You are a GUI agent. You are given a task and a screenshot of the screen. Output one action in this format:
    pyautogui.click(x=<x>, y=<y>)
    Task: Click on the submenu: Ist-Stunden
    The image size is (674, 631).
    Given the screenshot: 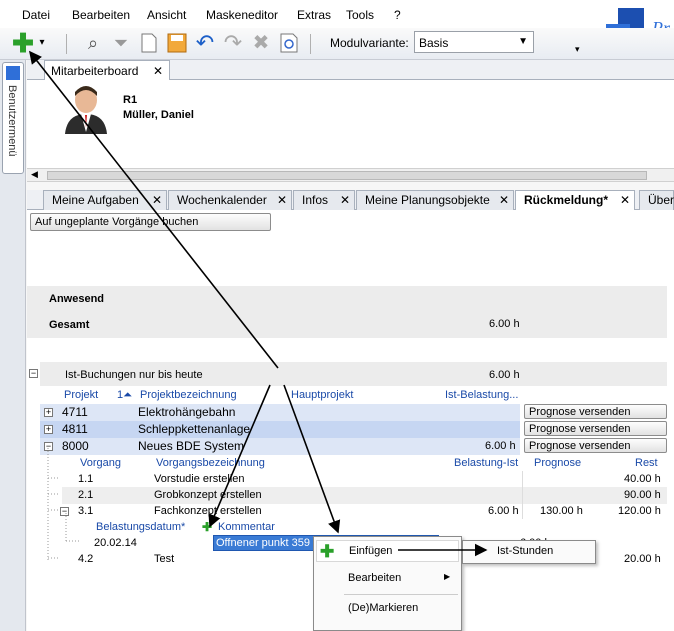 What is the action you would take?
    pyautogui.click(x=529, y=552)
    